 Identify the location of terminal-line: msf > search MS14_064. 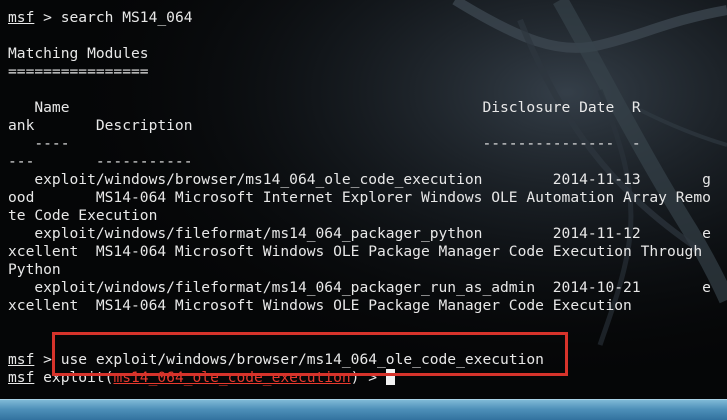
(100, 18).